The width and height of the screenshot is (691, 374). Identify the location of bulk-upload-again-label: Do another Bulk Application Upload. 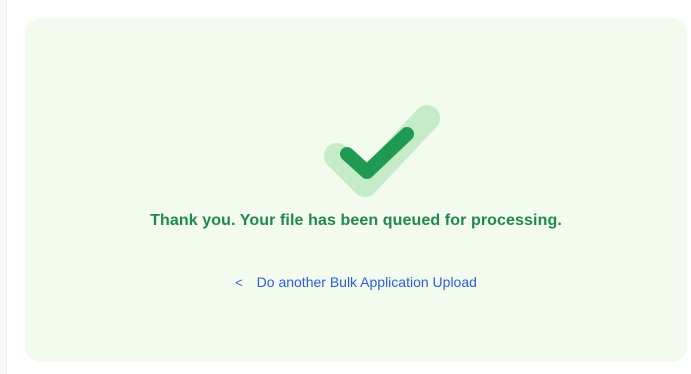
(366, 282).